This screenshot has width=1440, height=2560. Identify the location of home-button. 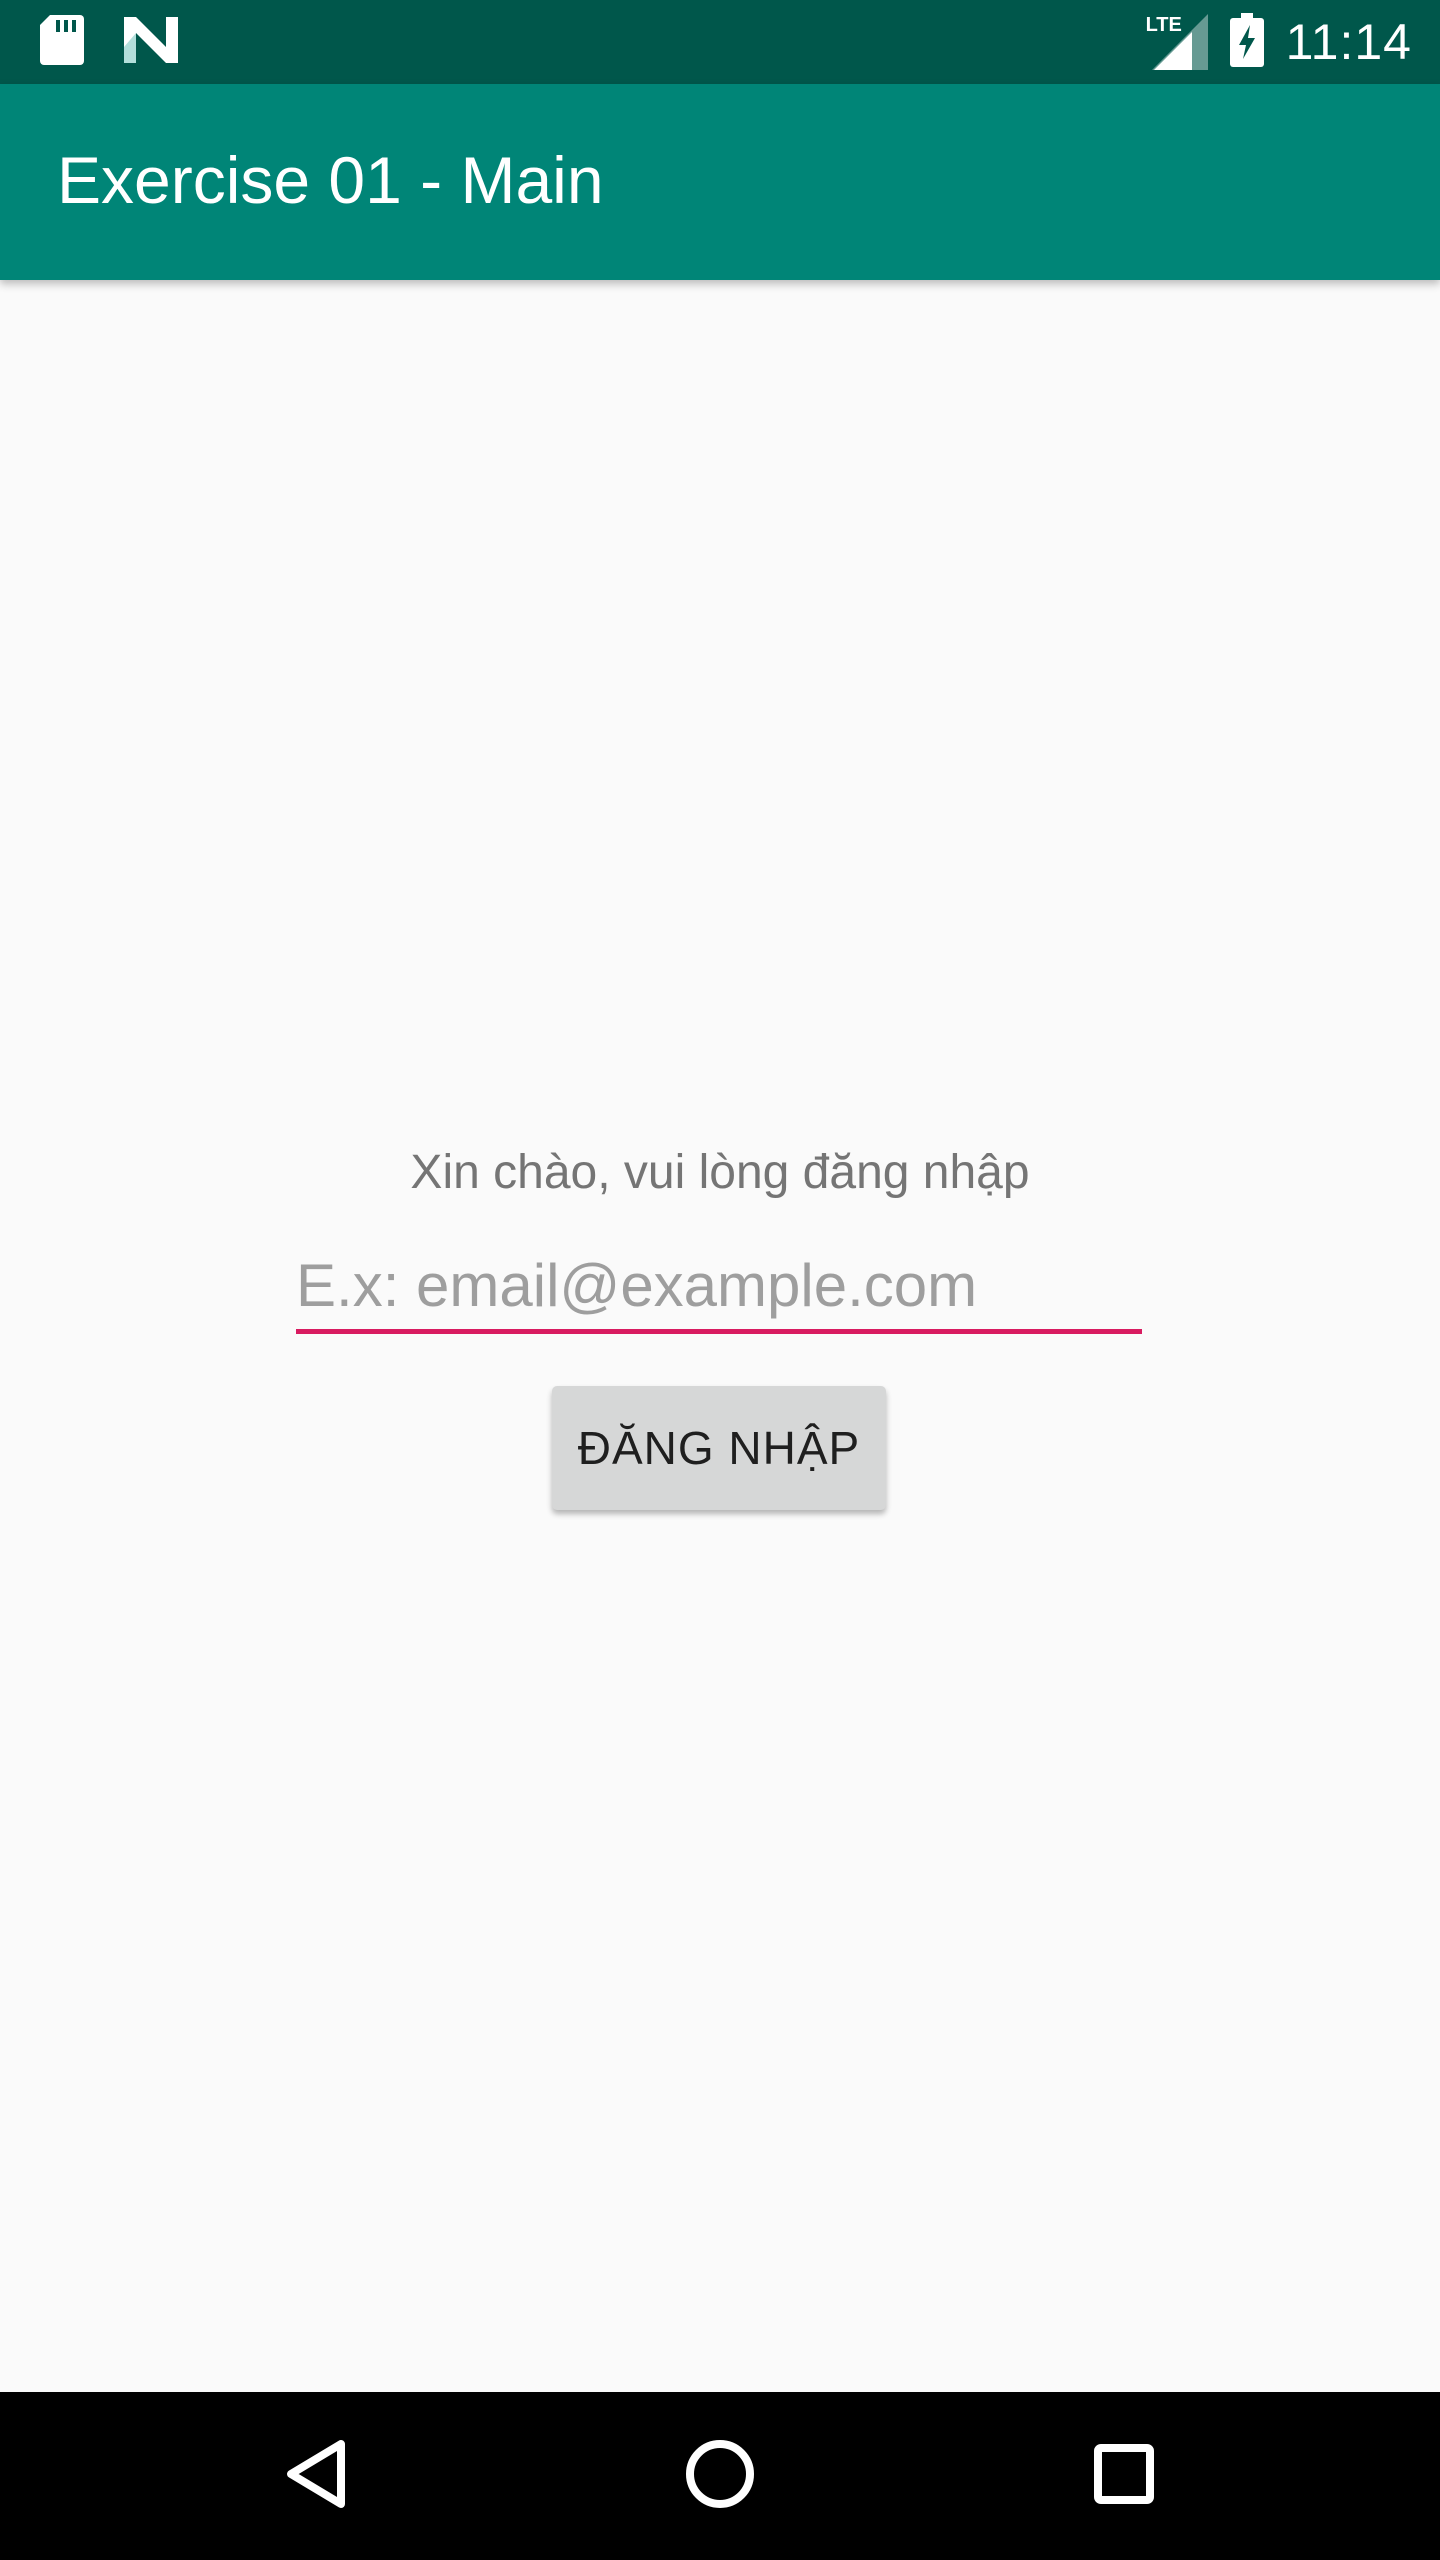
(720, 2476).